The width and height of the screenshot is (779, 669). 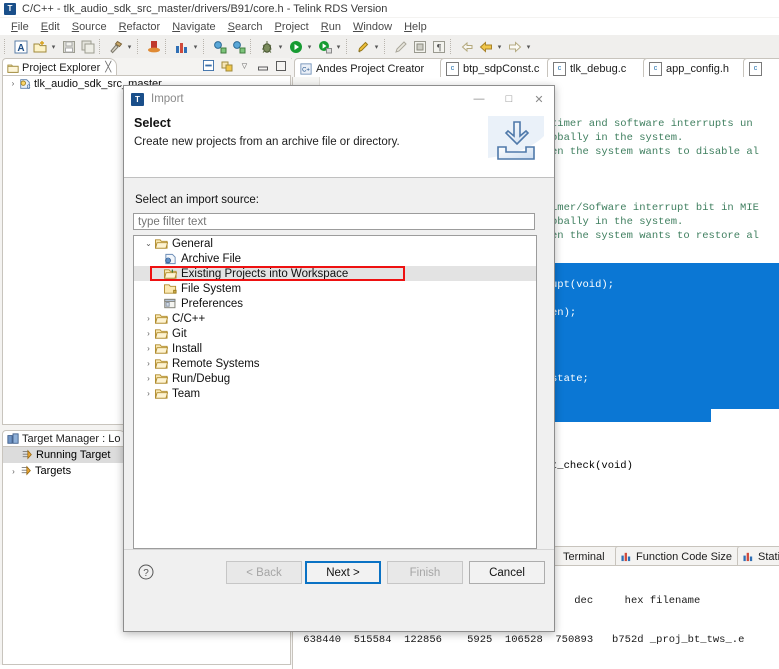 What do you see at coordinates (192, 243) in the screenshot?
I see `tree-item-label: General` at bounding box center [192, 243].